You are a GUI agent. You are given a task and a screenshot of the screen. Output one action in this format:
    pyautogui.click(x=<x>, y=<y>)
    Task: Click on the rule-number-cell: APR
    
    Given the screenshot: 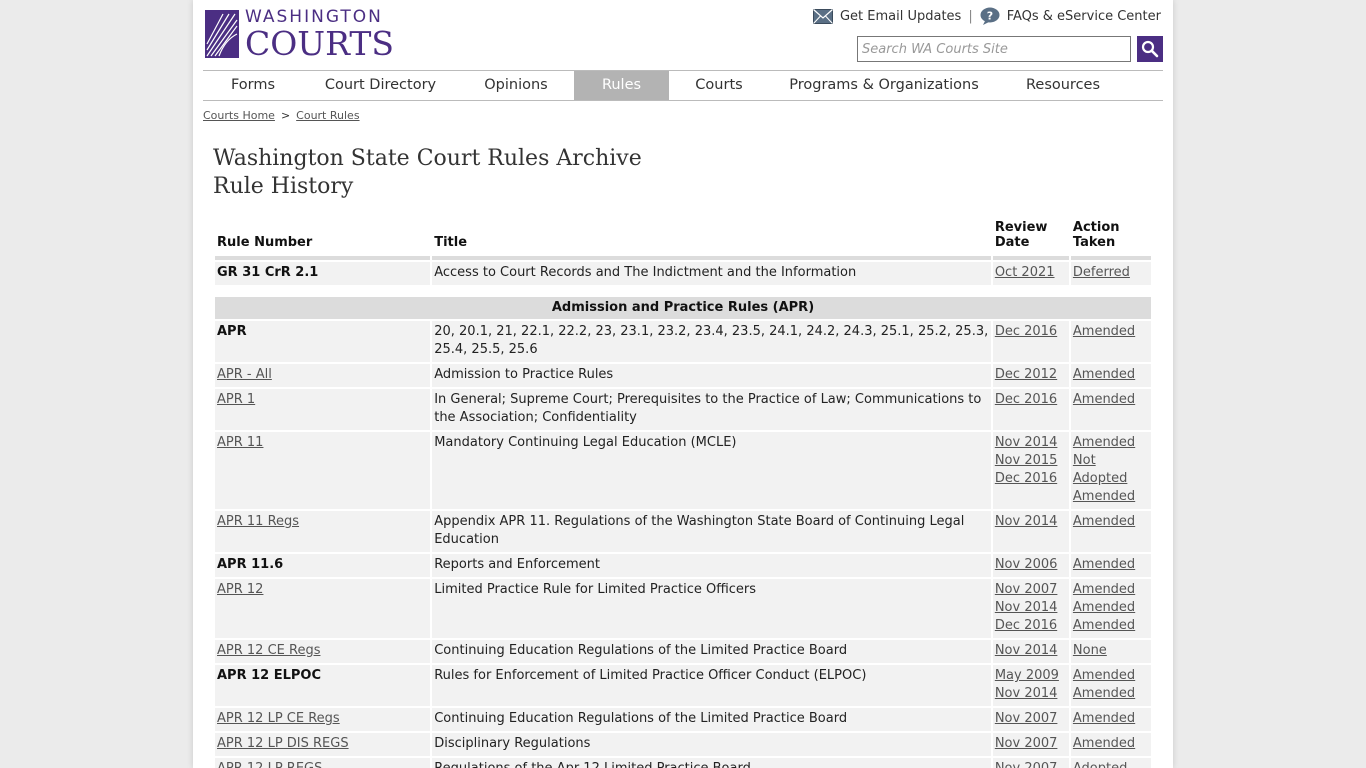 What is the action you would take?
    pyautogui.click(x=323, y=341)
    